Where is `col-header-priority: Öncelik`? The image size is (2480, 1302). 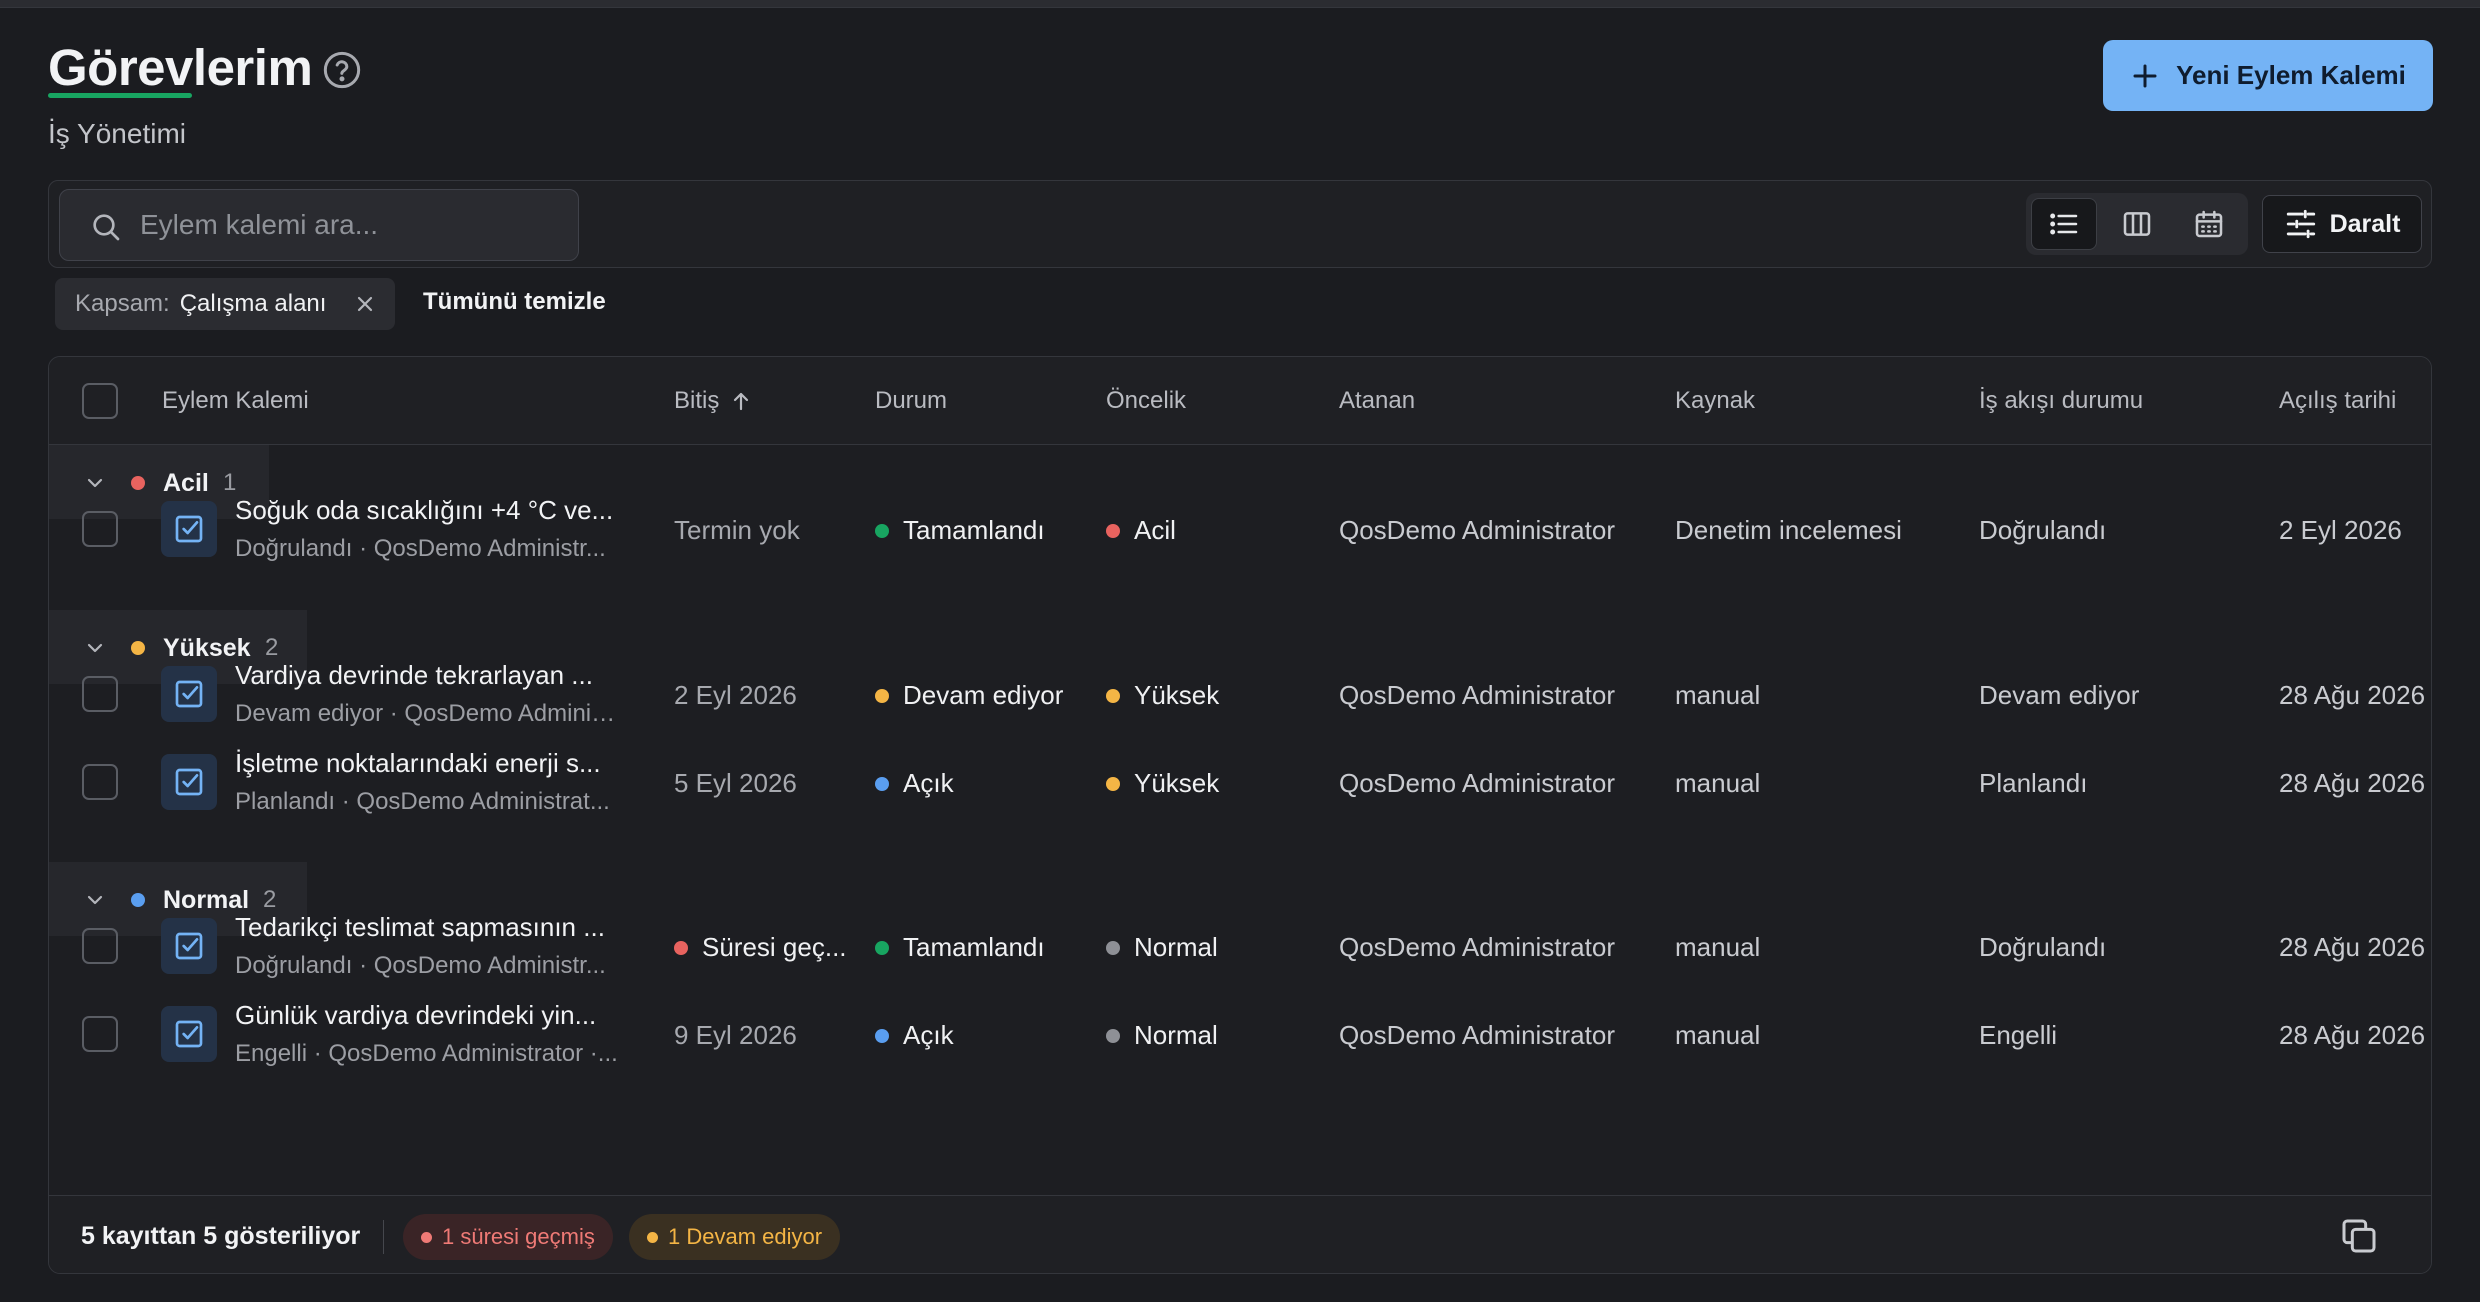 col-header-priority: Öncelik is located at coordinates (1146, 401).